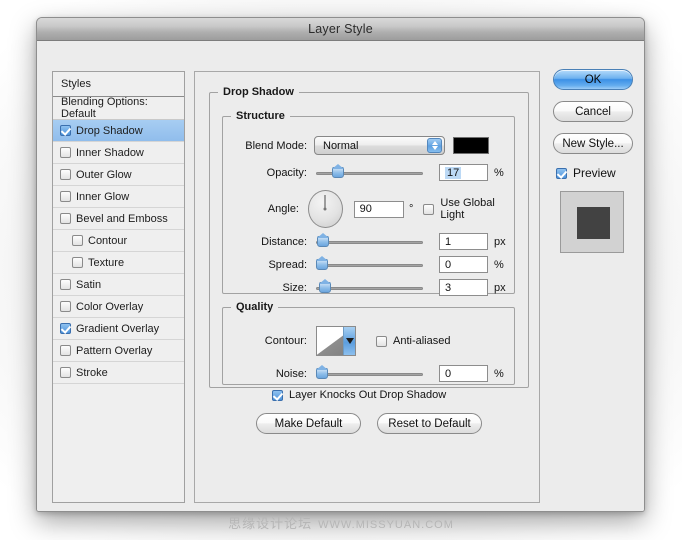 The width and height of the screenshot is (682, 540). I want to click on cancel-button: Cancel, so click(593, 111).